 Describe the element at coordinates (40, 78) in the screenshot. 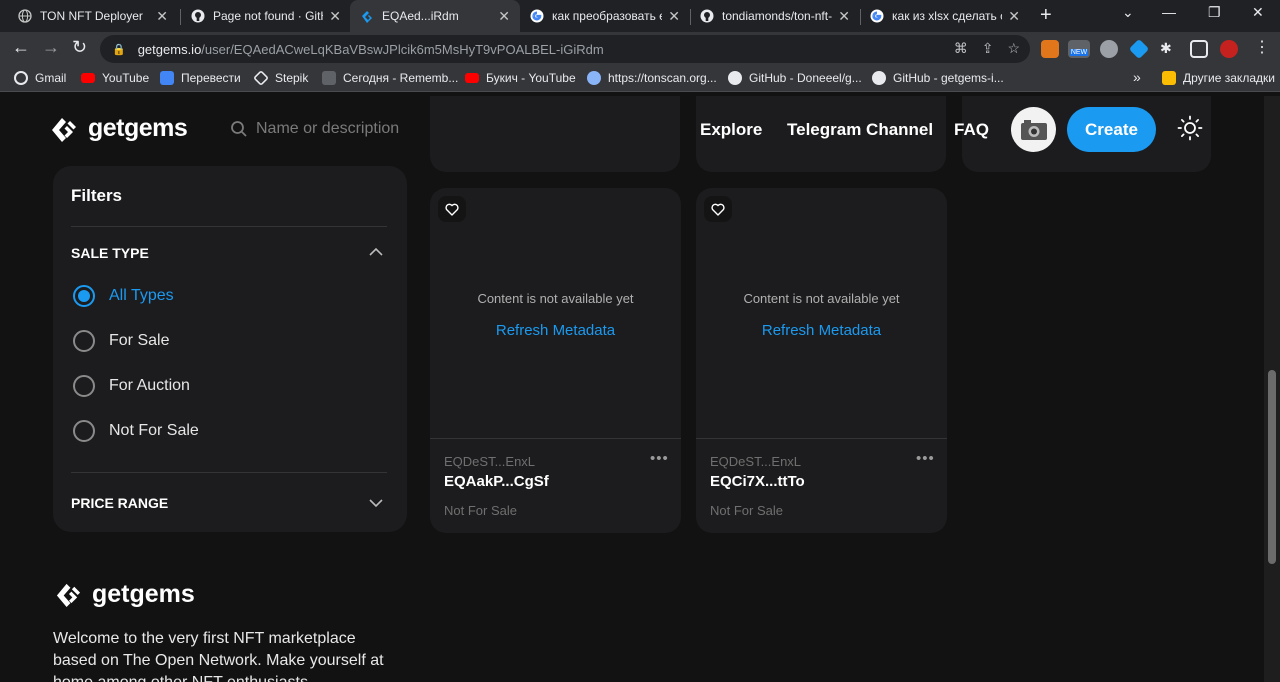

I see `bookmark-item: Gmail` at that location.